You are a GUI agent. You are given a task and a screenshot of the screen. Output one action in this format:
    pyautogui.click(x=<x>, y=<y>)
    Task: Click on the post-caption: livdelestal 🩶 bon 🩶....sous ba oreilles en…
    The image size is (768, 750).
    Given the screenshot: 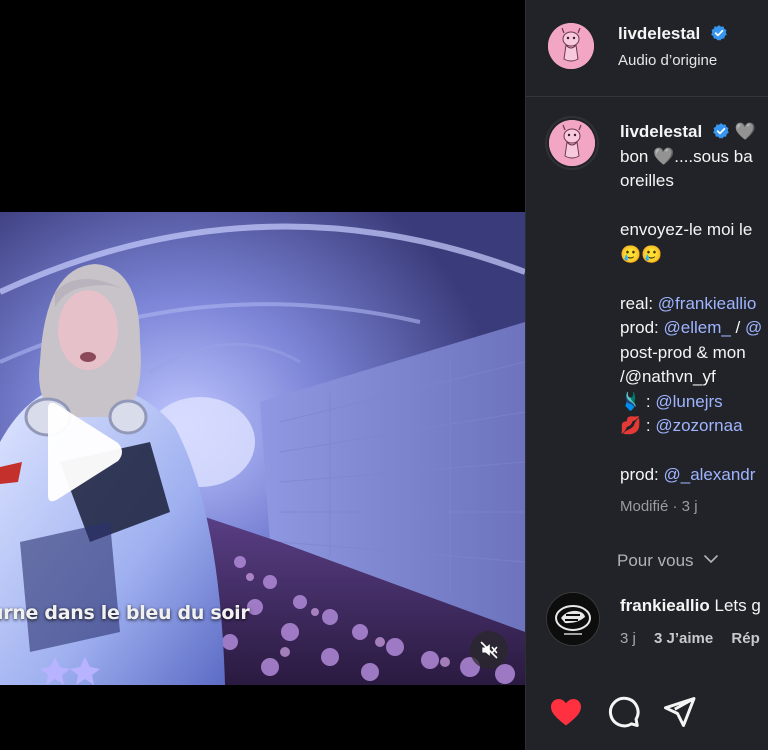 What is the action you would take?
    pyautogui.click(x=694, y=304)
    